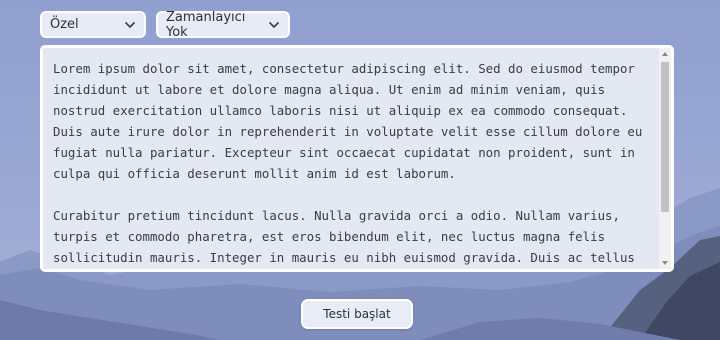 The width and height of the screenshot is (720, 340). What do you see at coordinates (357, 314) in the screenshot?
I see `start-test-button: Testi başlat` at bounding box center [357, 314].